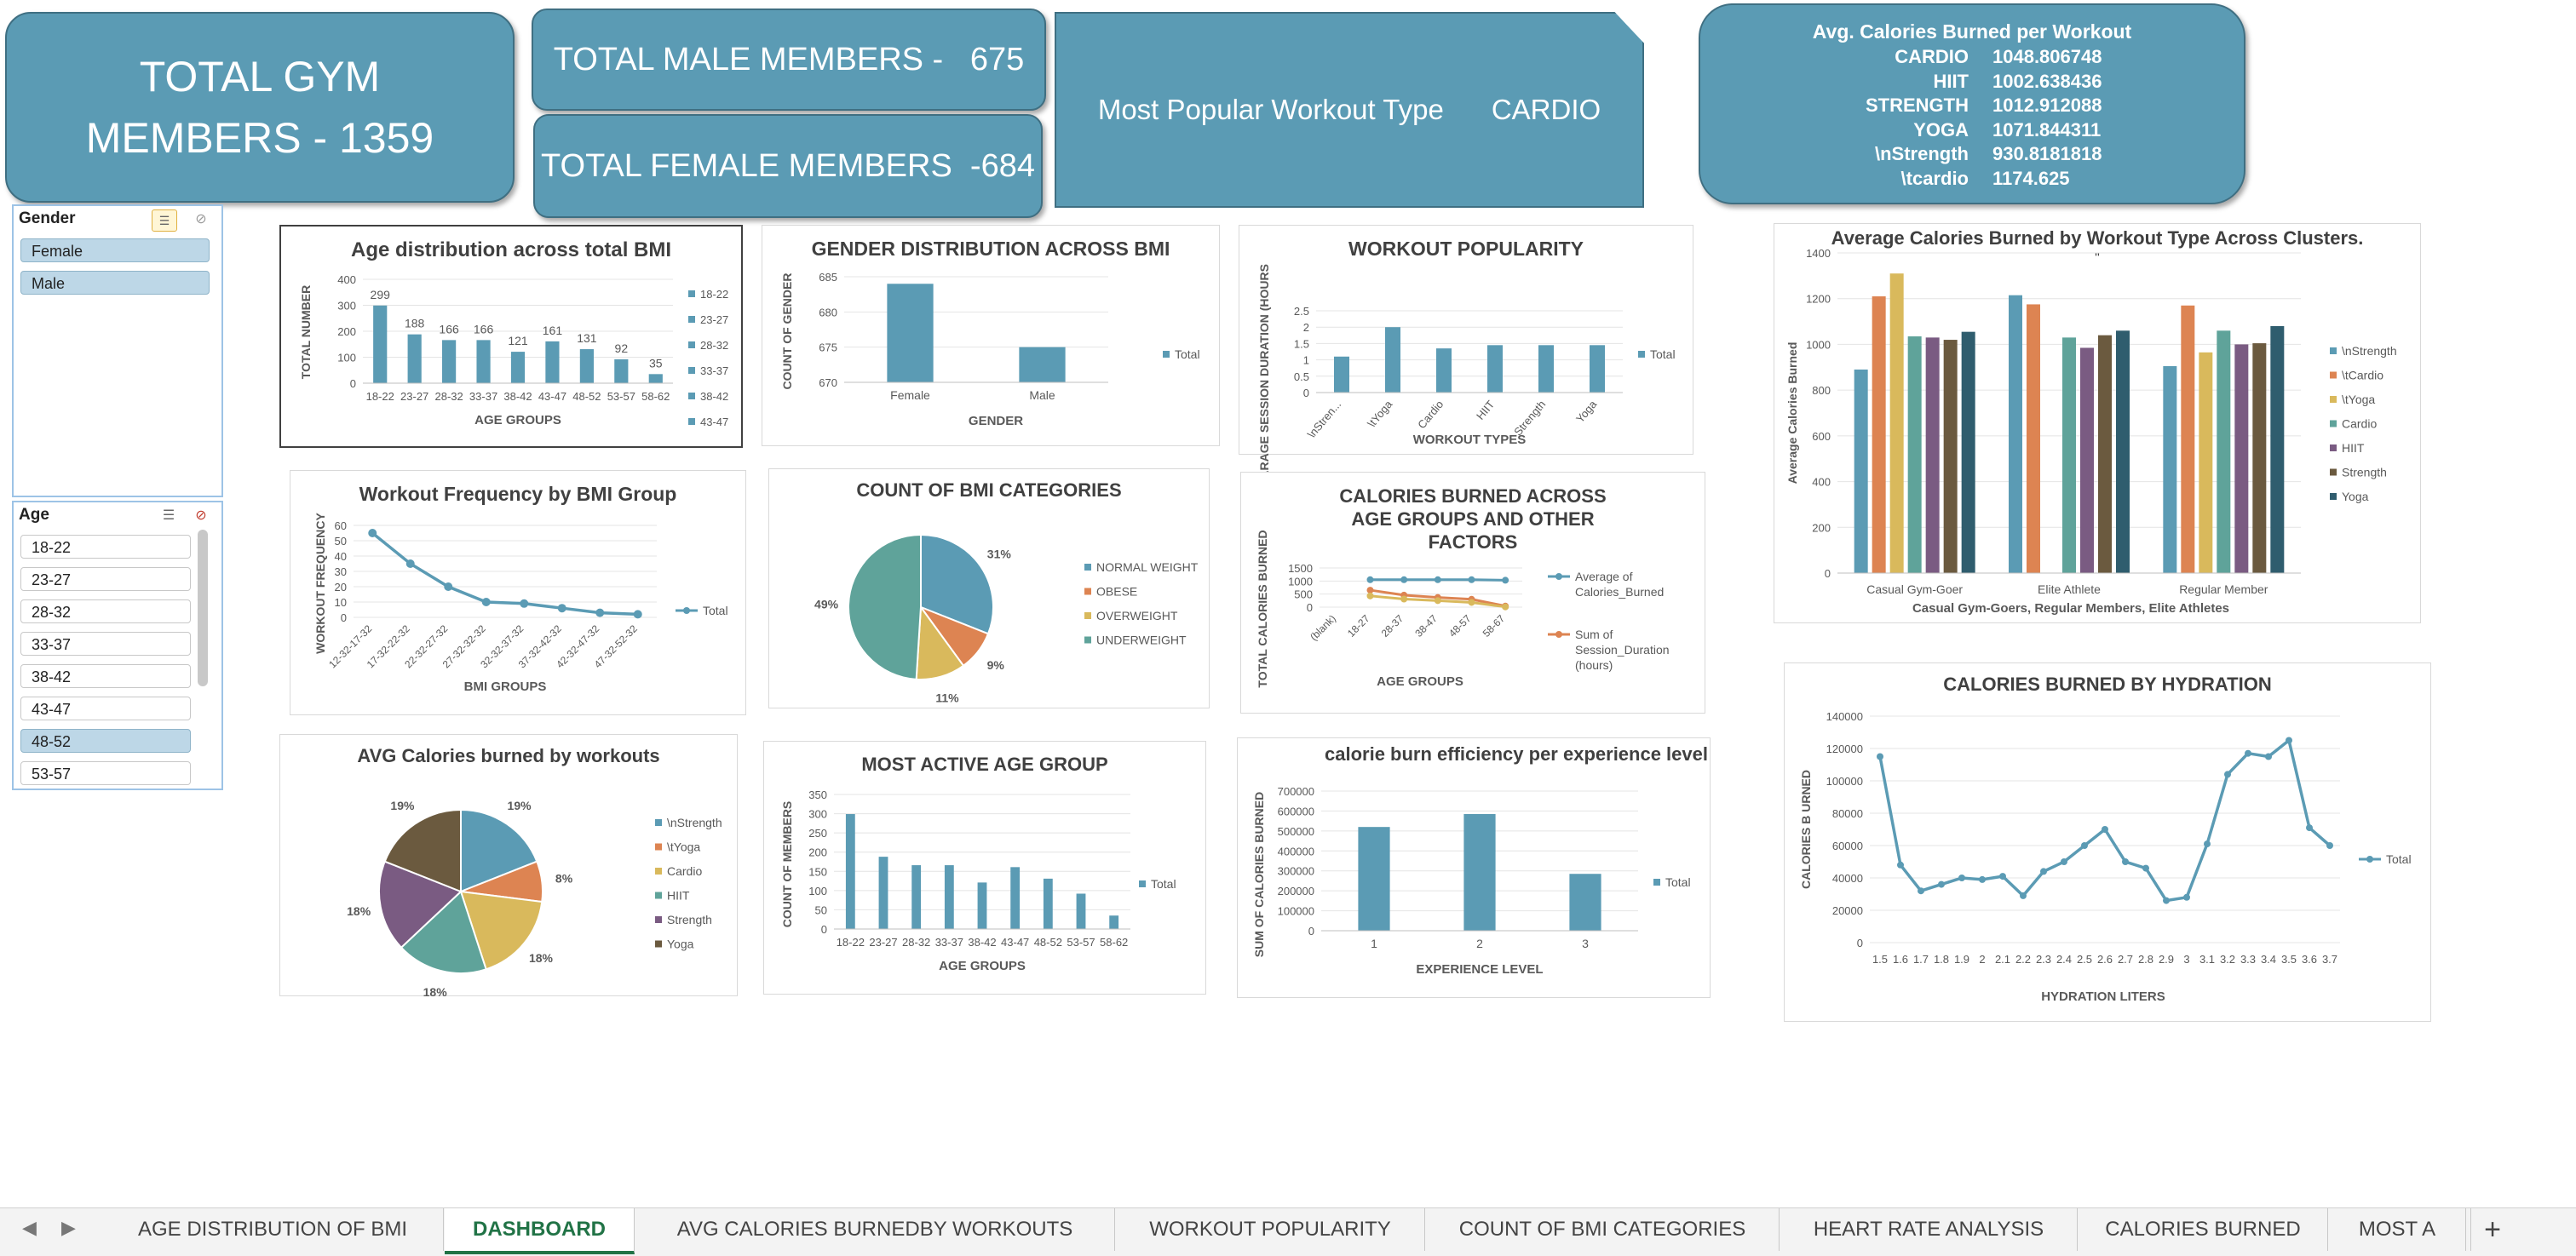 The width and height of the screenshot is (2576, 1256). I want to click on sheet-tab: CALORIES BURNED, so click(2203, 1229).